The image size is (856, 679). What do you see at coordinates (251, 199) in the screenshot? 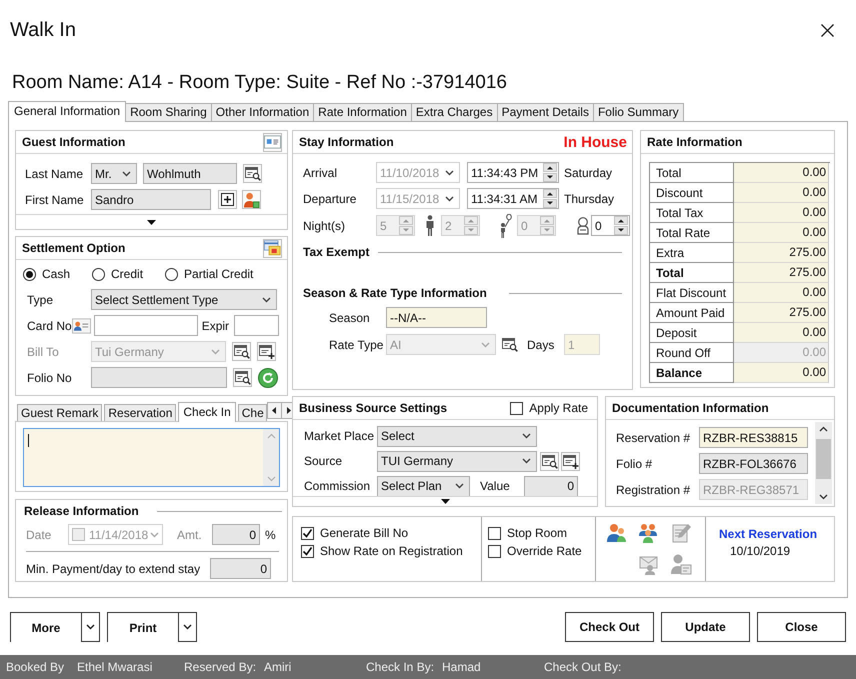
I see `add-guest-button` at bounding box center [251, 199].